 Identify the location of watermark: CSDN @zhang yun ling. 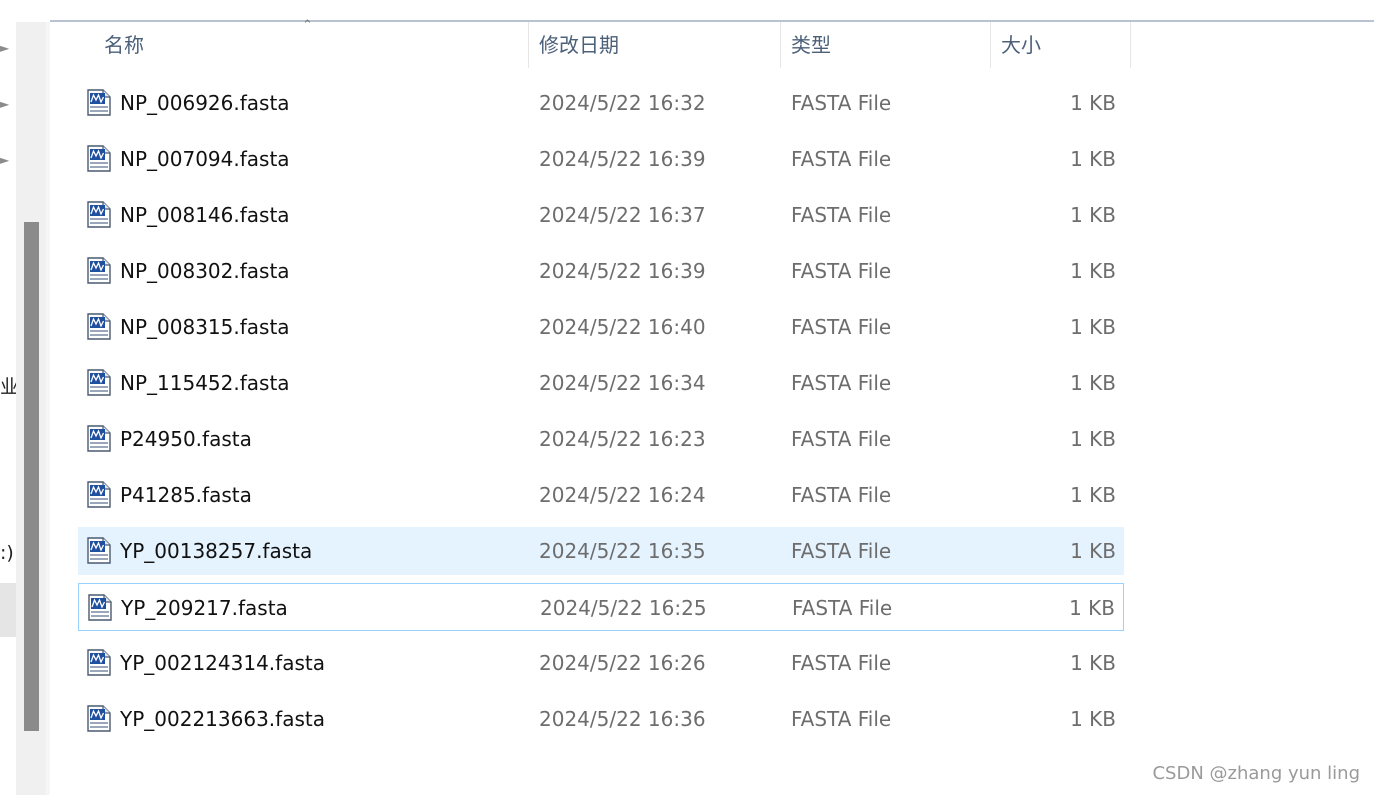
(1256, 773).